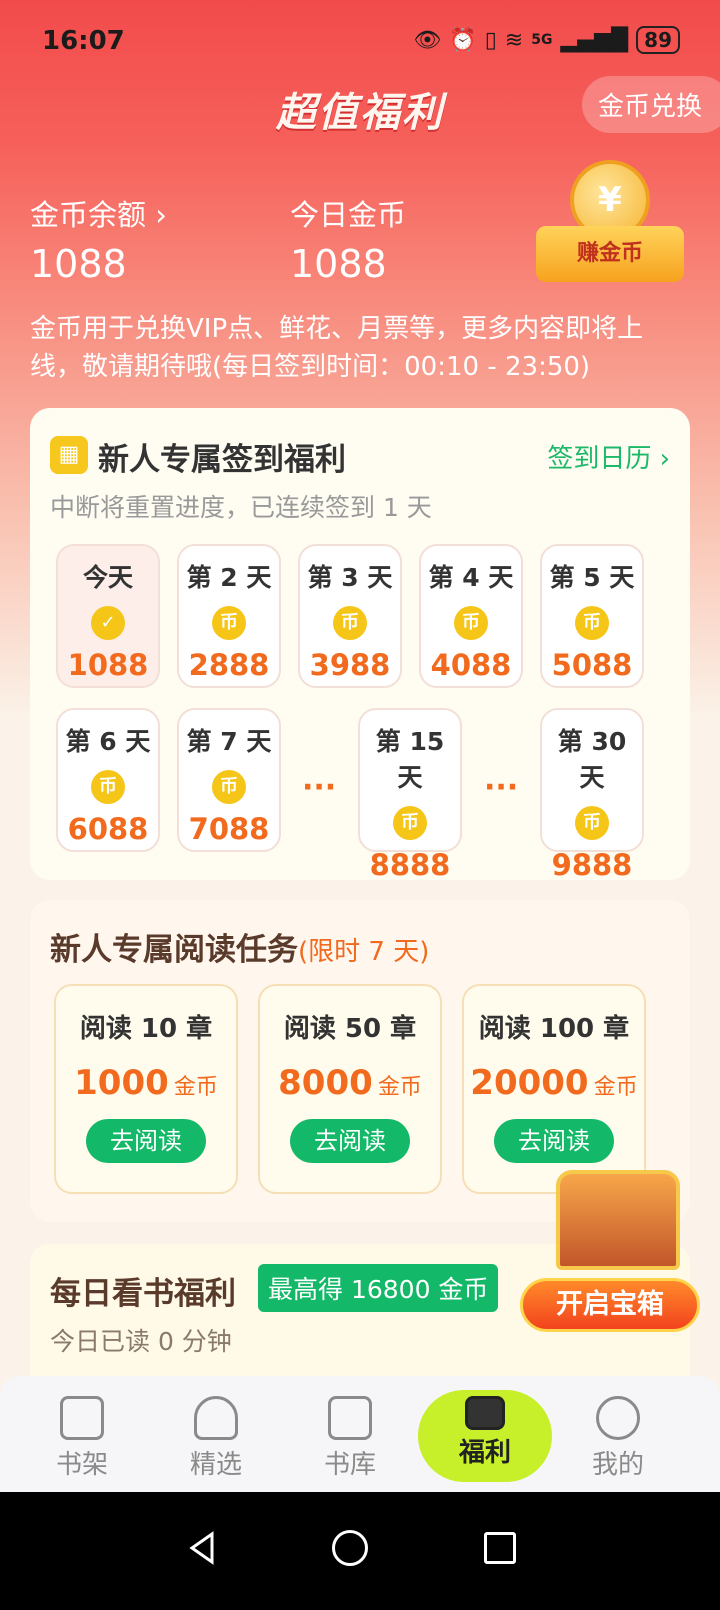 The width and height of the screenshot is (720, 1610). I want to click on thumbs-up-icon, so click(216, 1418).